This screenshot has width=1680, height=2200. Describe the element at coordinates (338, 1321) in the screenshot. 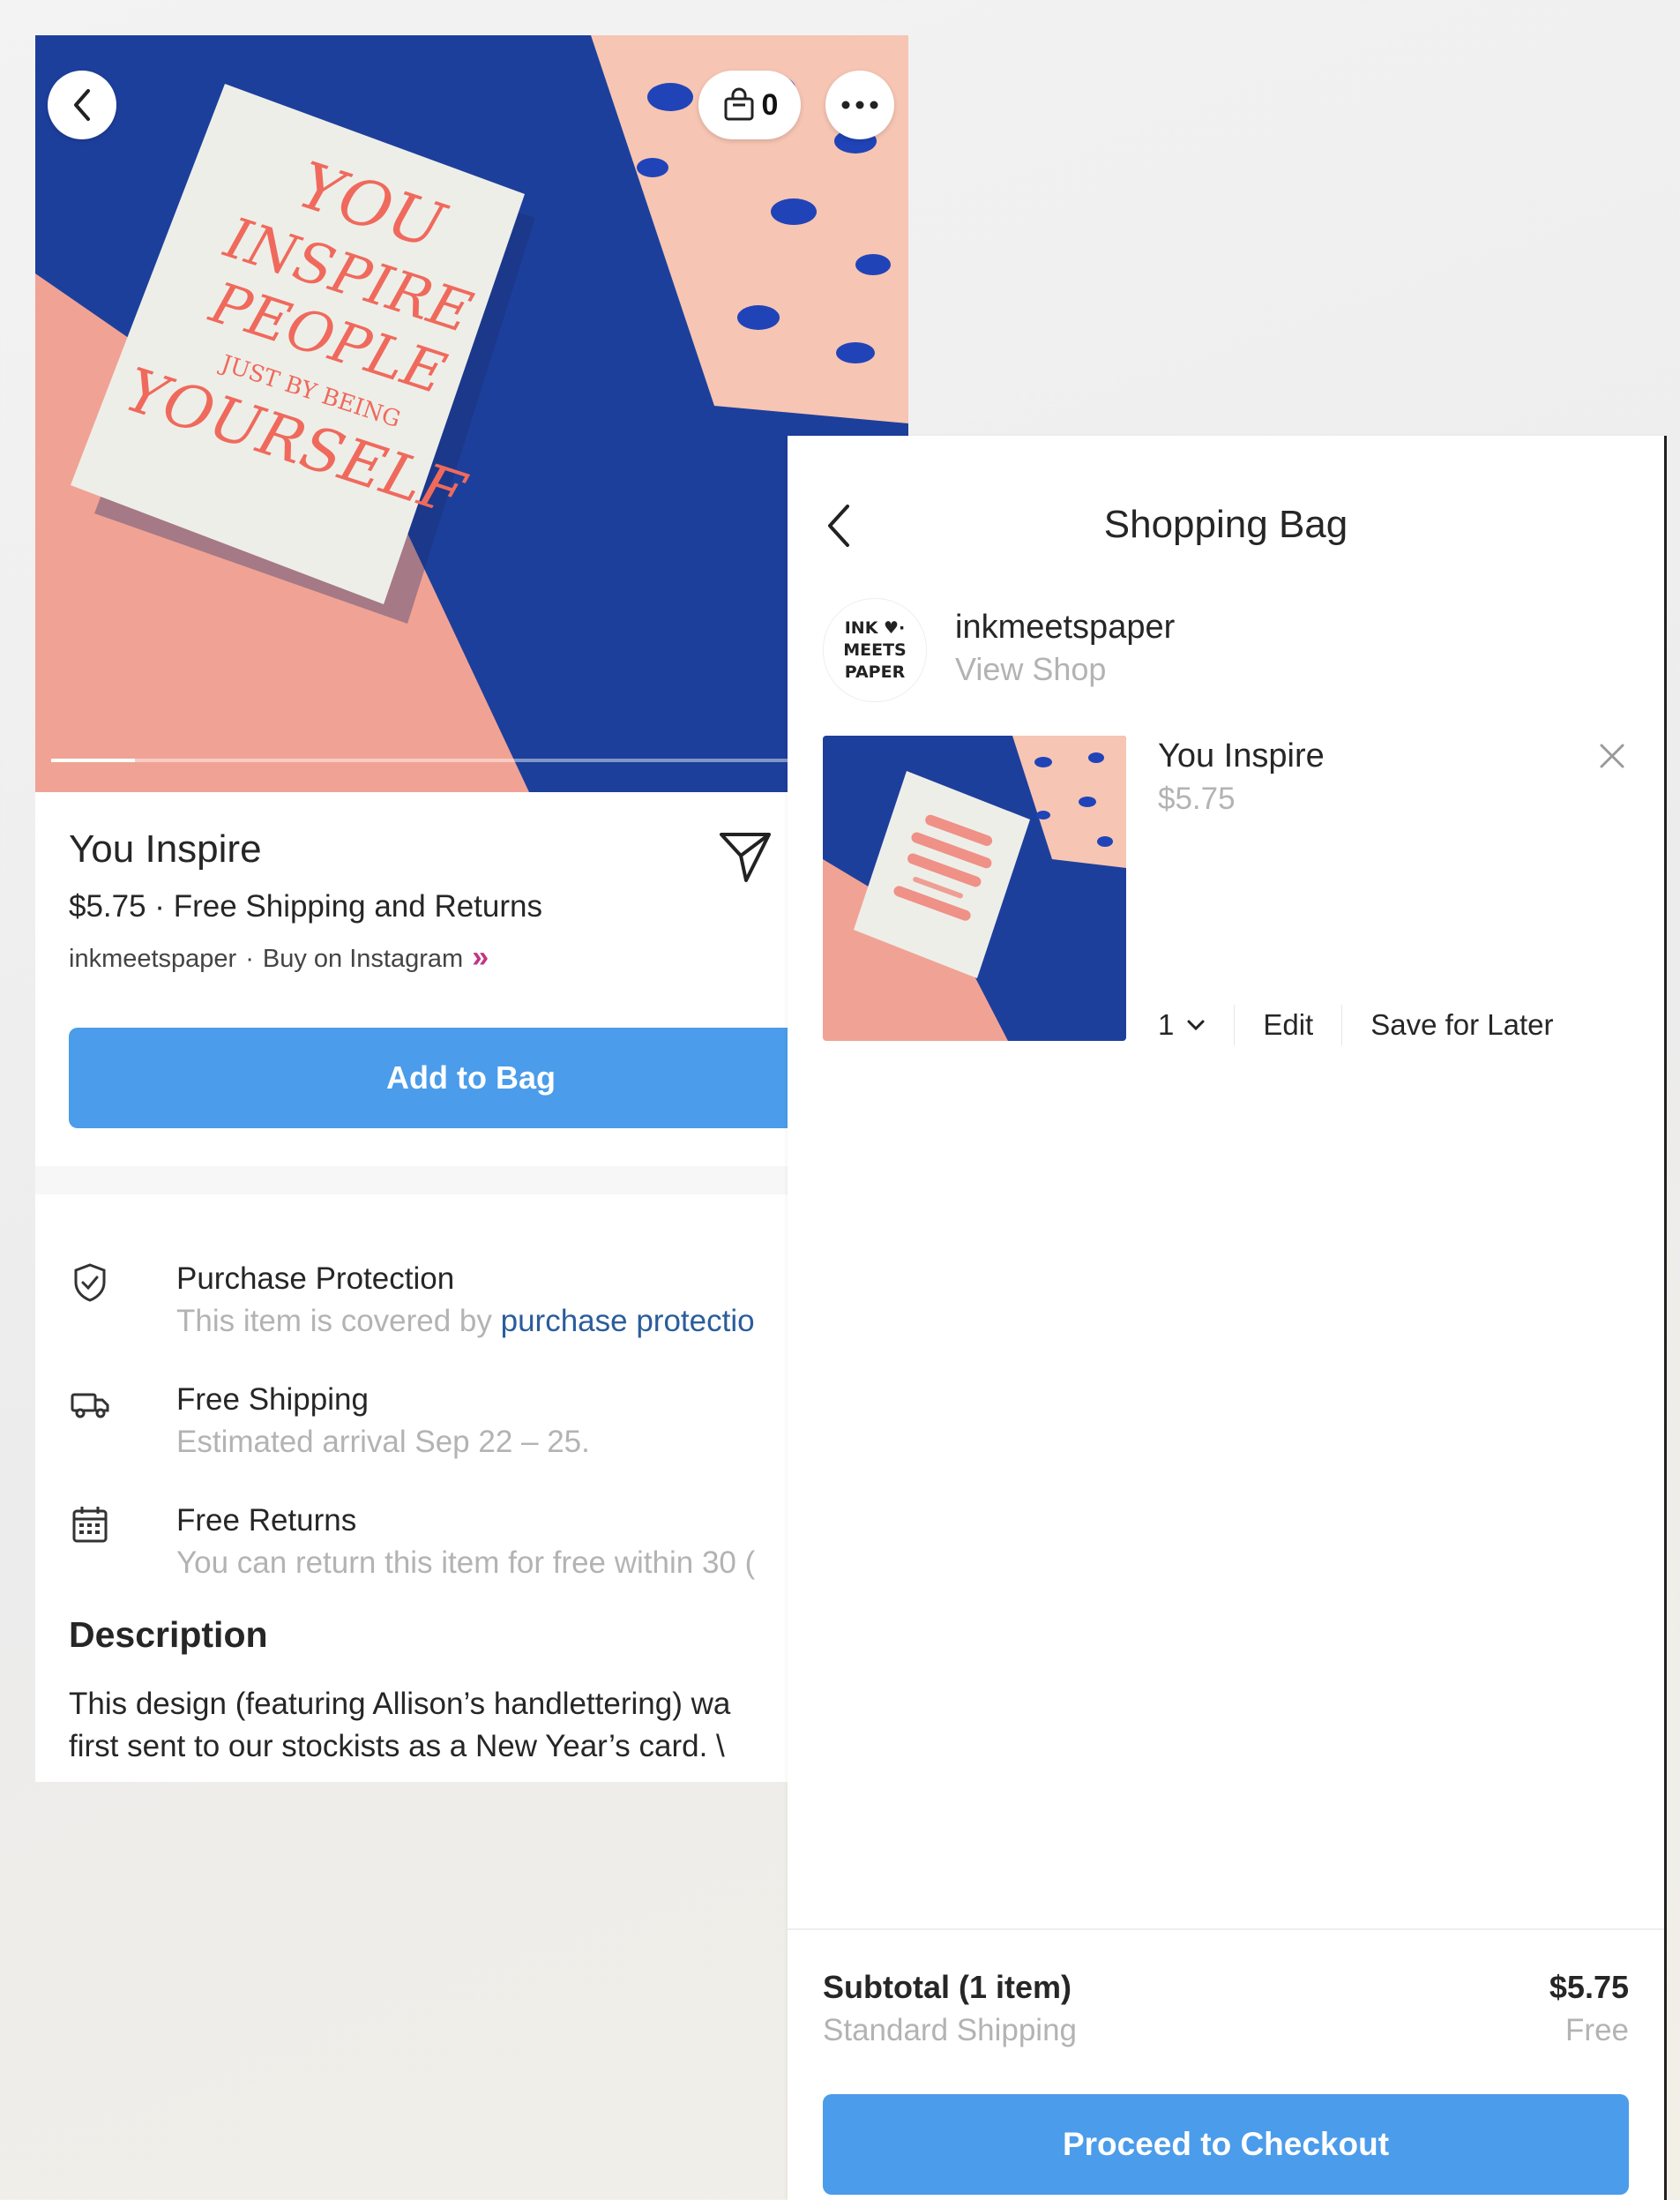

I see `feature-subtitle-text: This item is covered by` at that location.